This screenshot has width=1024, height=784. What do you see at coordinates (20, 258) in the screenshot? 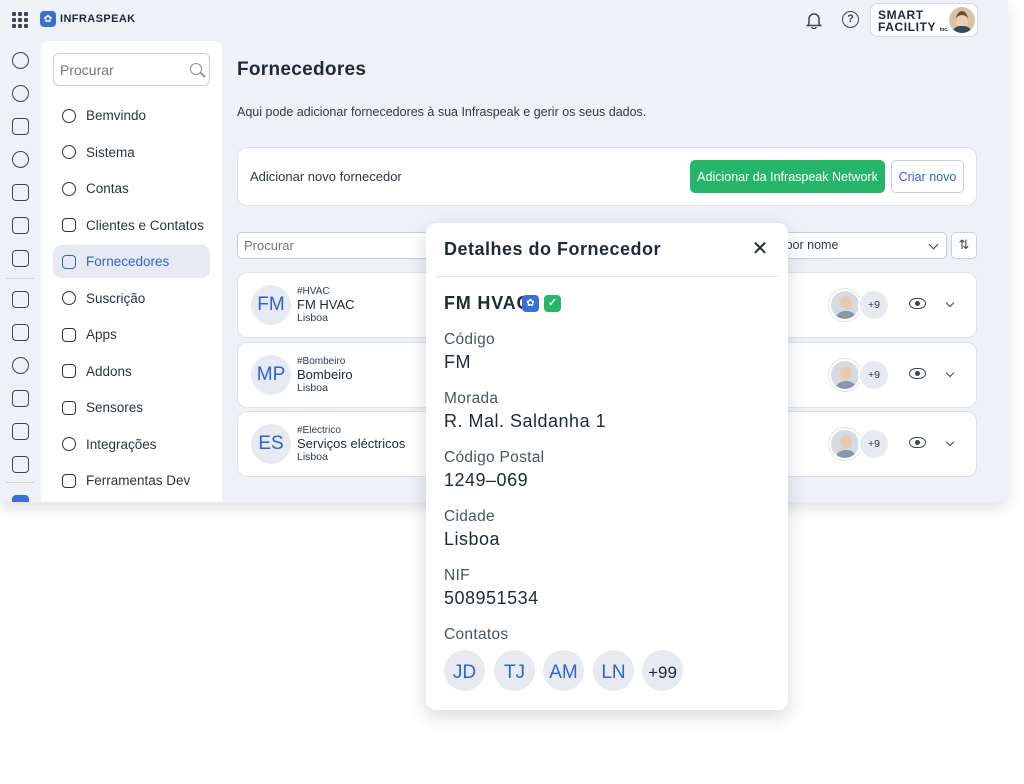
I see `schedule-nav-icon` at bounding box center [20, 258].